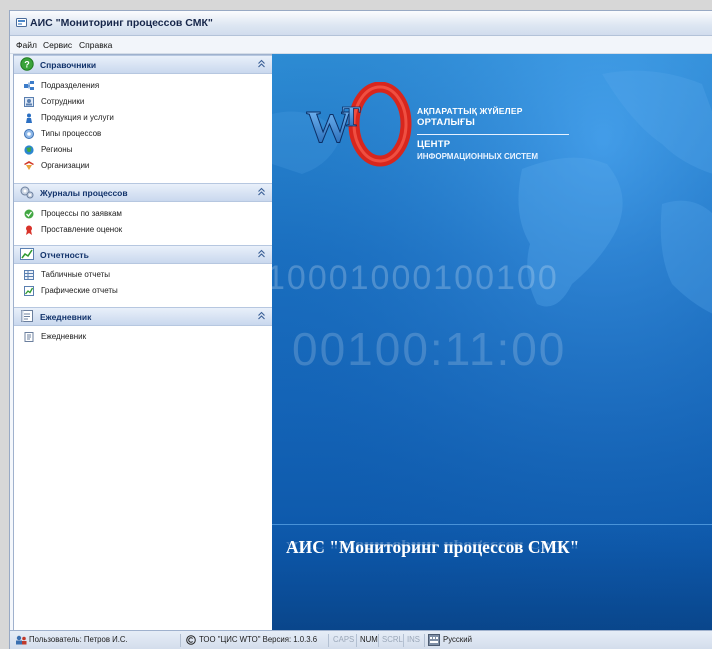  Describe the element at coordinates (79, 290) in the screenshot. I see `sidebar-item-label: Графические отчеты` at that location.